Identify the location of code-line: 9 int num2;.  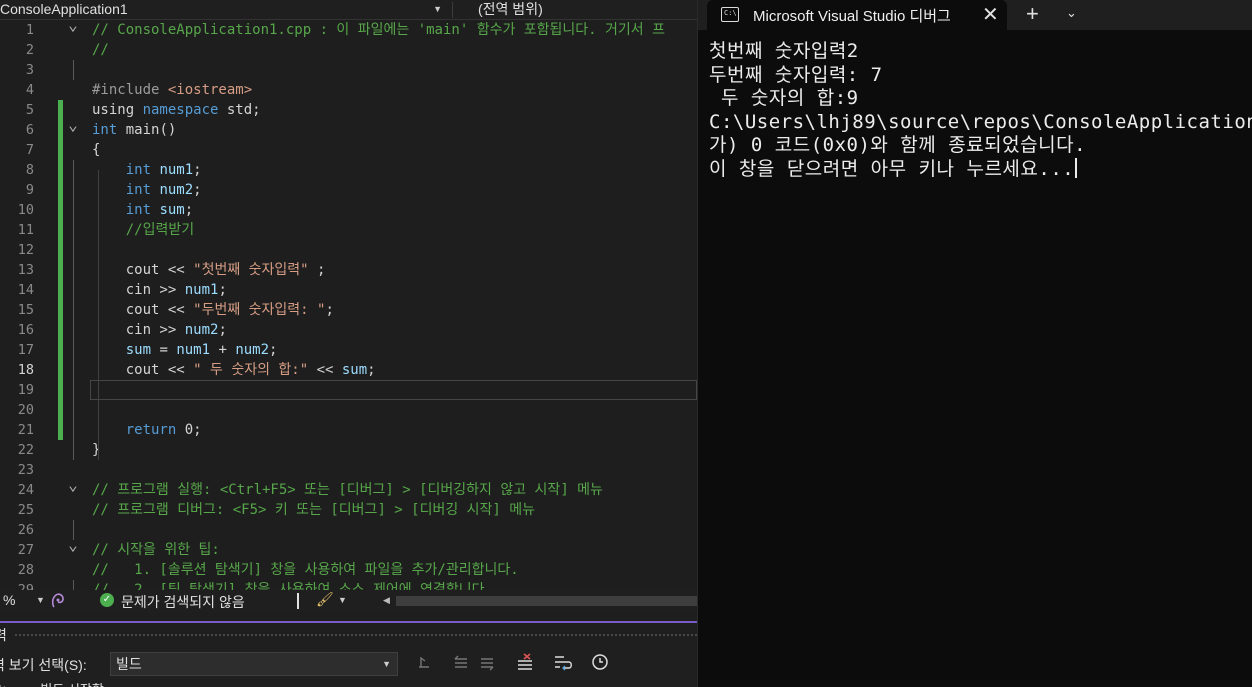
(348, 190).